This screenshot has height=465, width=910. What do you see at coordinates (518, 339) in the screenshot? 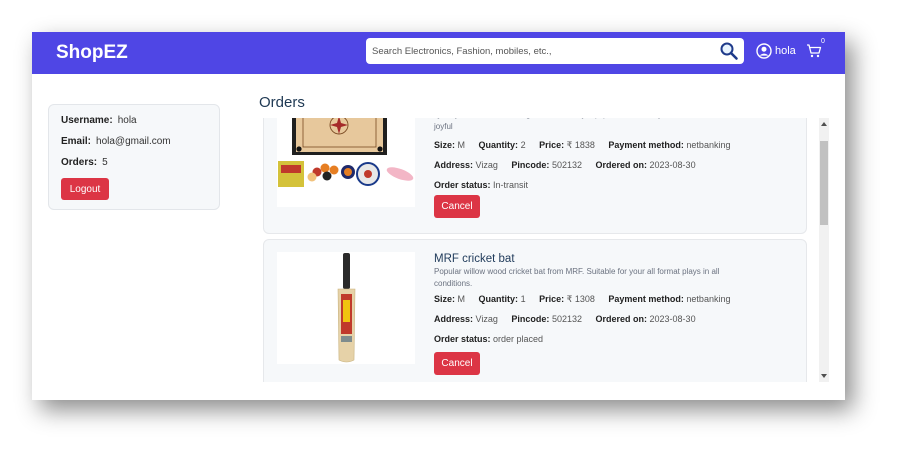
I see `status-value: order placed` at bounding box center [518, 339].